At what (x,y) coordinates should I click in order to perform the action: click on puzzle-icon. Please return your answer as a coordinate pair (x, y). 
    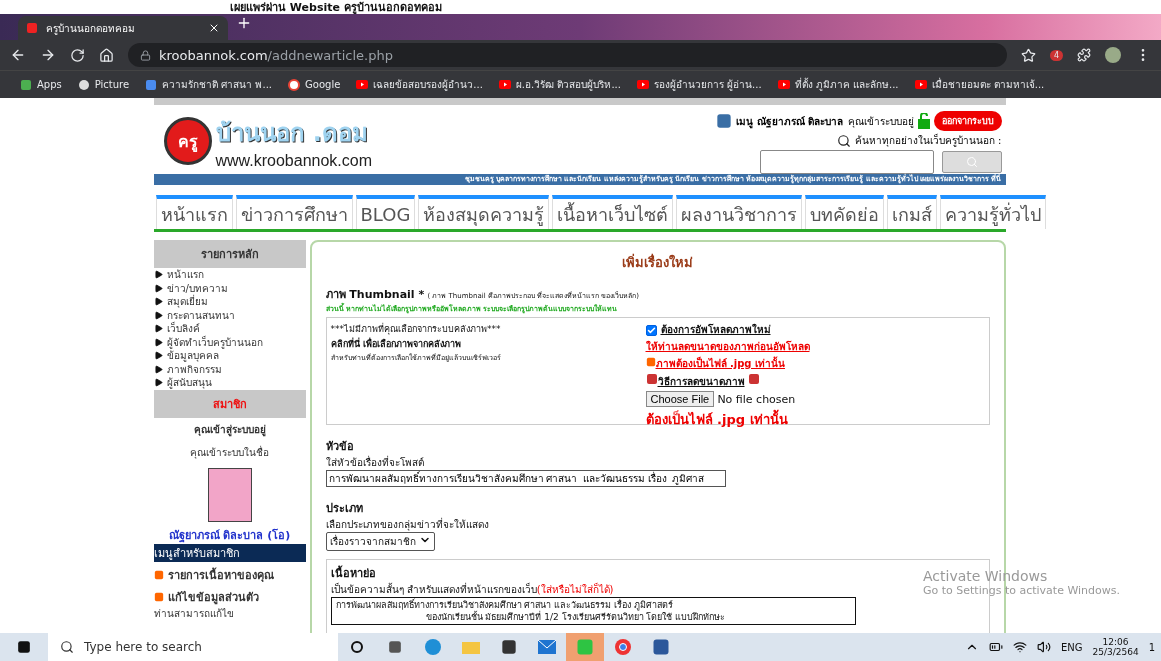
    Looking at the image, I should click on (1084, 55).